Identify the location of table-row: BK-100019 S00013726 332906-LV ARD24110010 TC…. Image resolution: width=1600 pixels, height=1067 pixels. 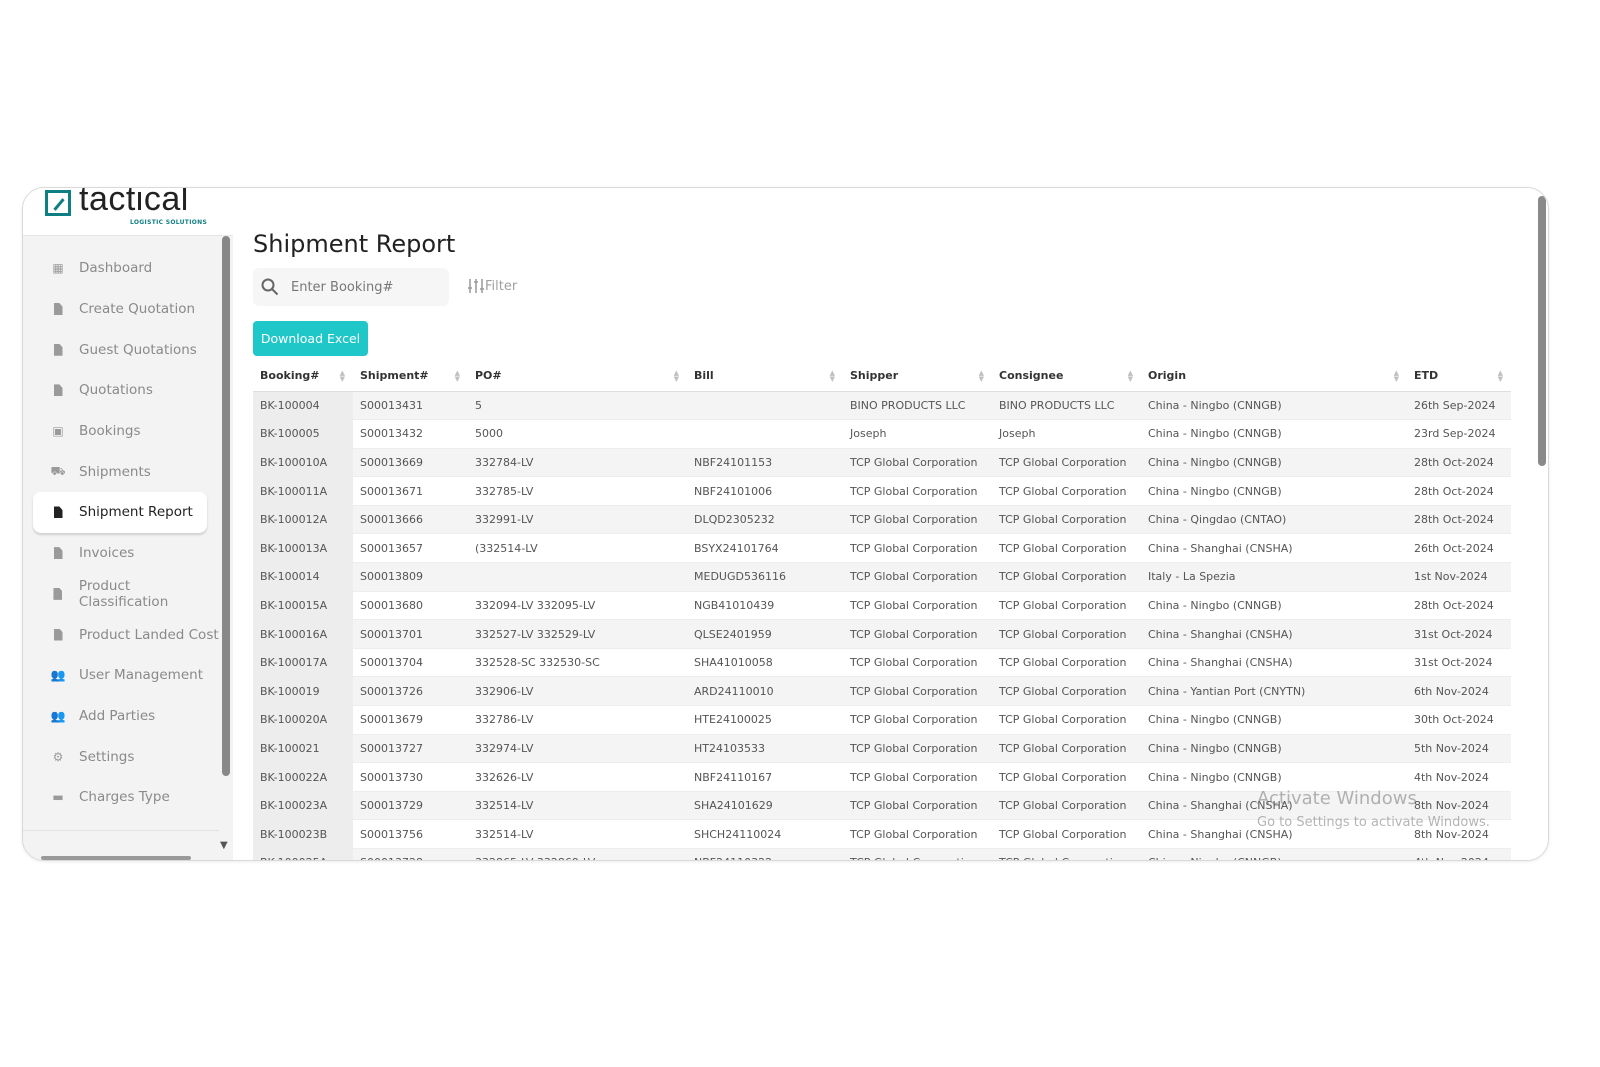
(882, 691).